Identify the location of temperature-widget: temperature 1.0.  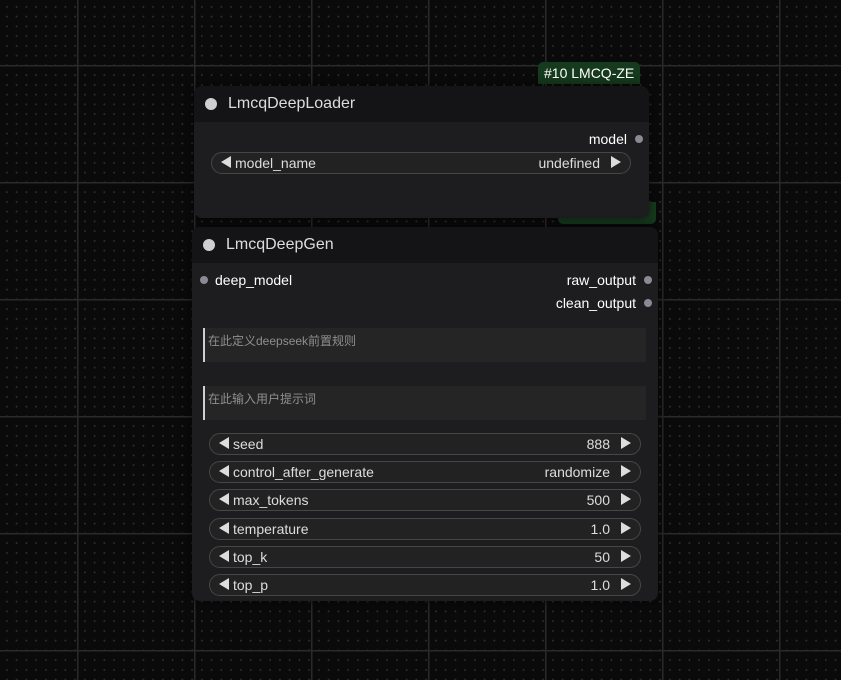
(425, 529).